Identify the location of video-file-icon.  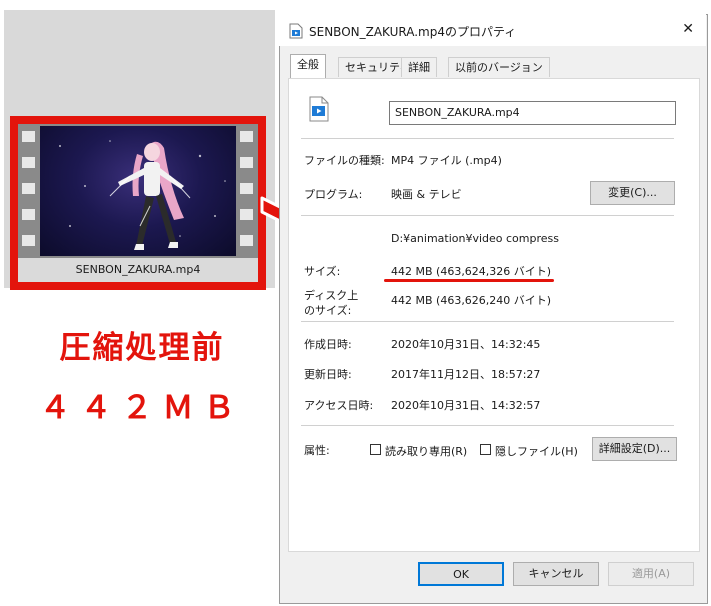
(296, 31).